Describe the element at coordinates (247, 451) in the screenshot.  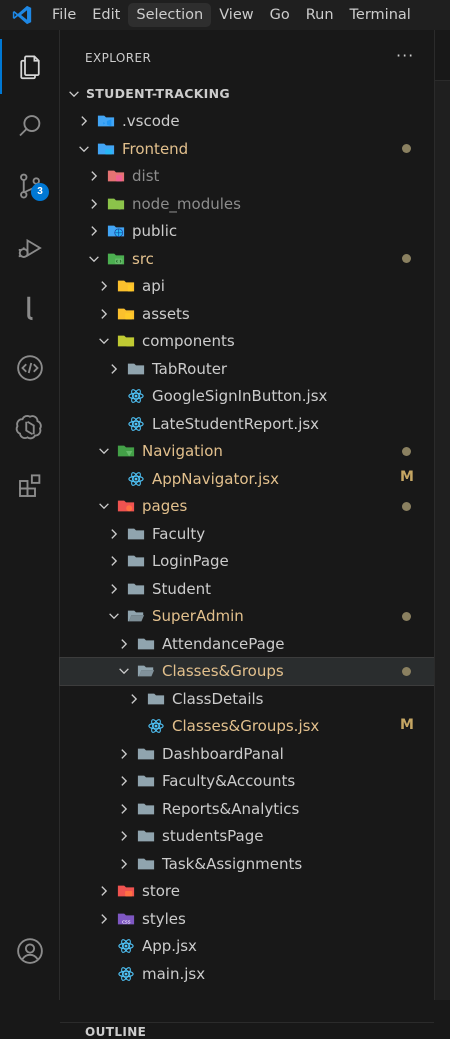
I see `tree-item-navigation: Navigation` at that location.